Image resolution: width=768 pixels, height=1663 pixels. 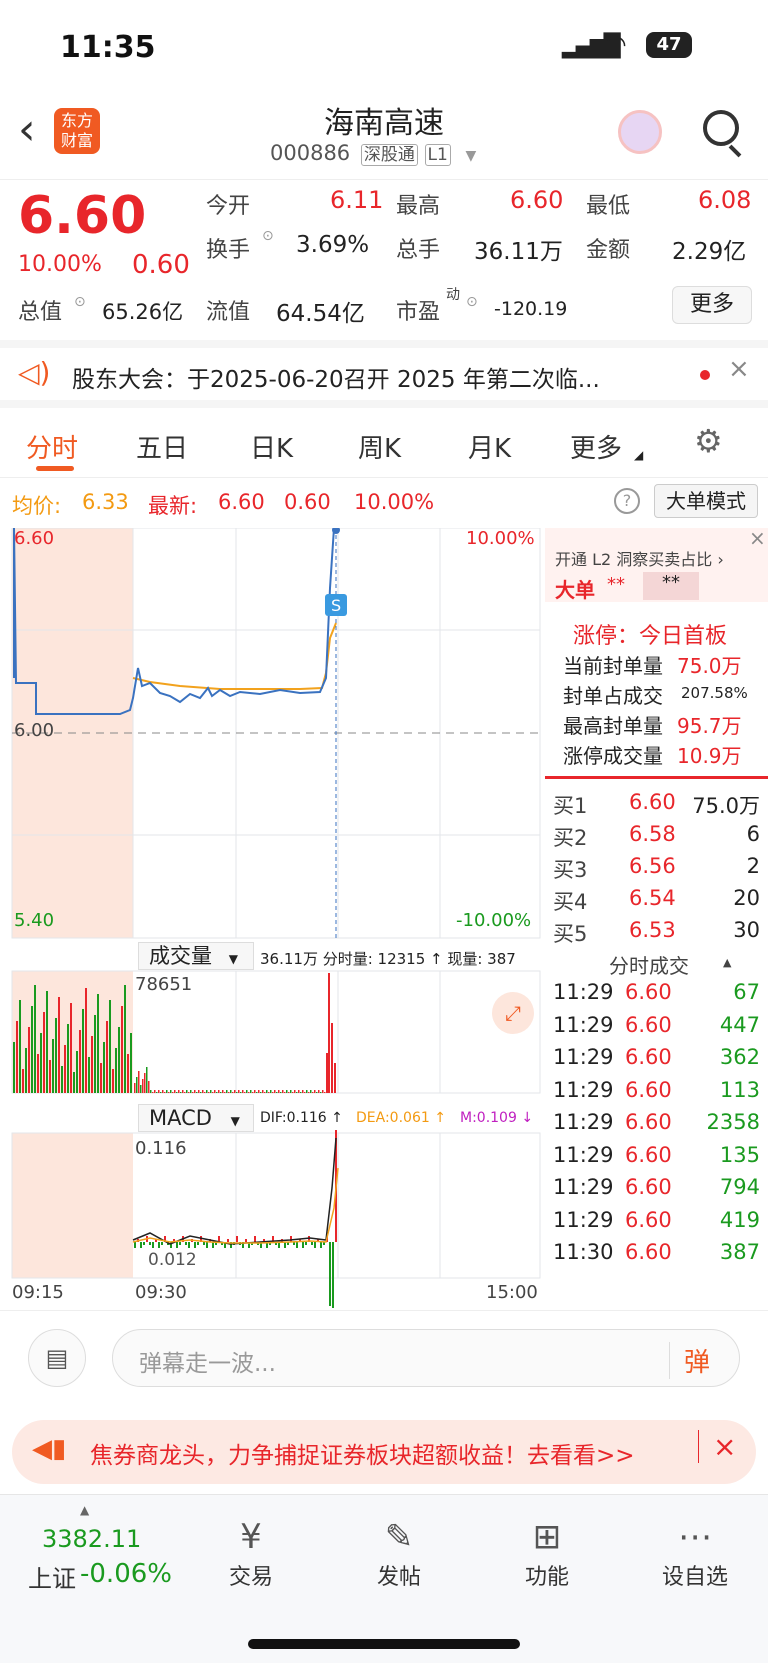 What do you see at coordinates (656, 1191) in the screenshot?
I see `tick-row: 11:29 6.60 794` at bounding box center [656, 1191].